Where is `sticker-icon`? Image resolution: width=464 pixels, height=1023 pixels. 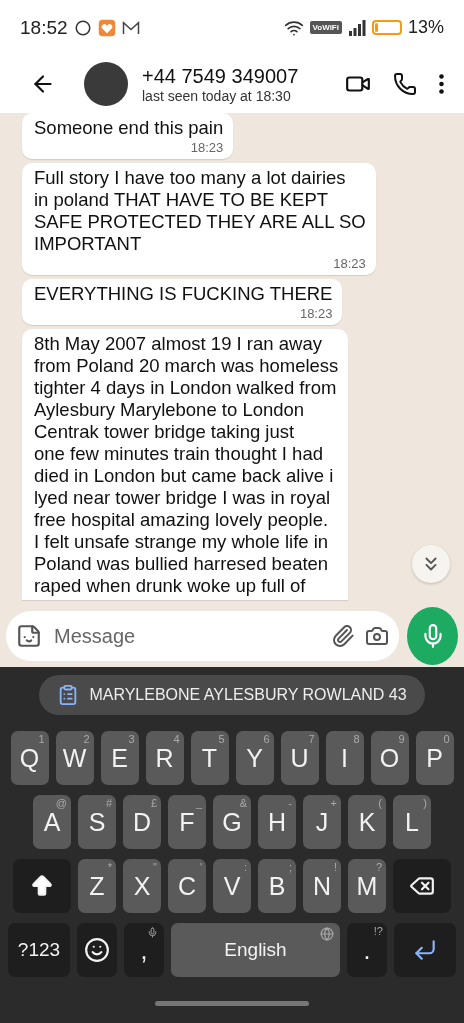 sticker-icon is located at coordinates (29, 636).